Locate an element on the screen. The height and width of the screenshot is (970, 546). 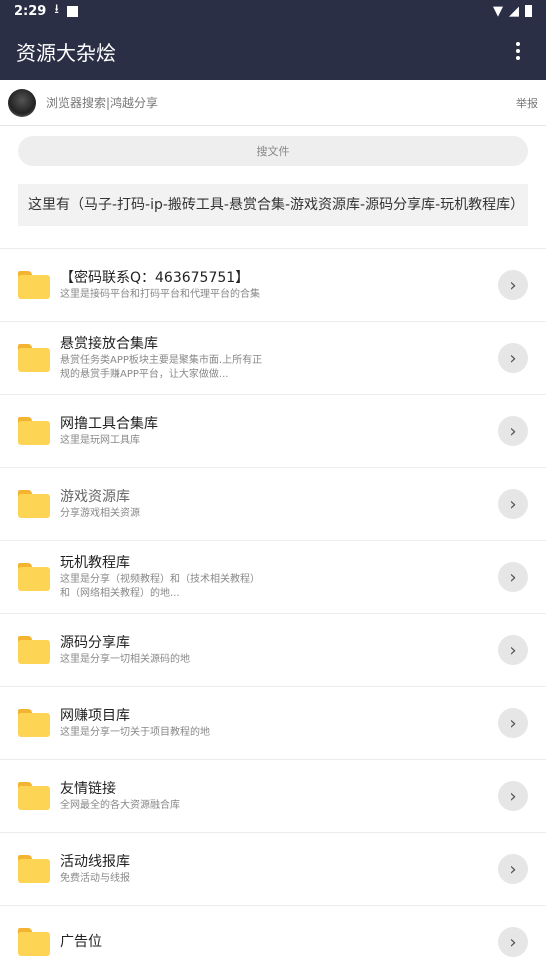
user-name: 浏览器搜索|鸿越分享 is located at coordinates (102, 103).